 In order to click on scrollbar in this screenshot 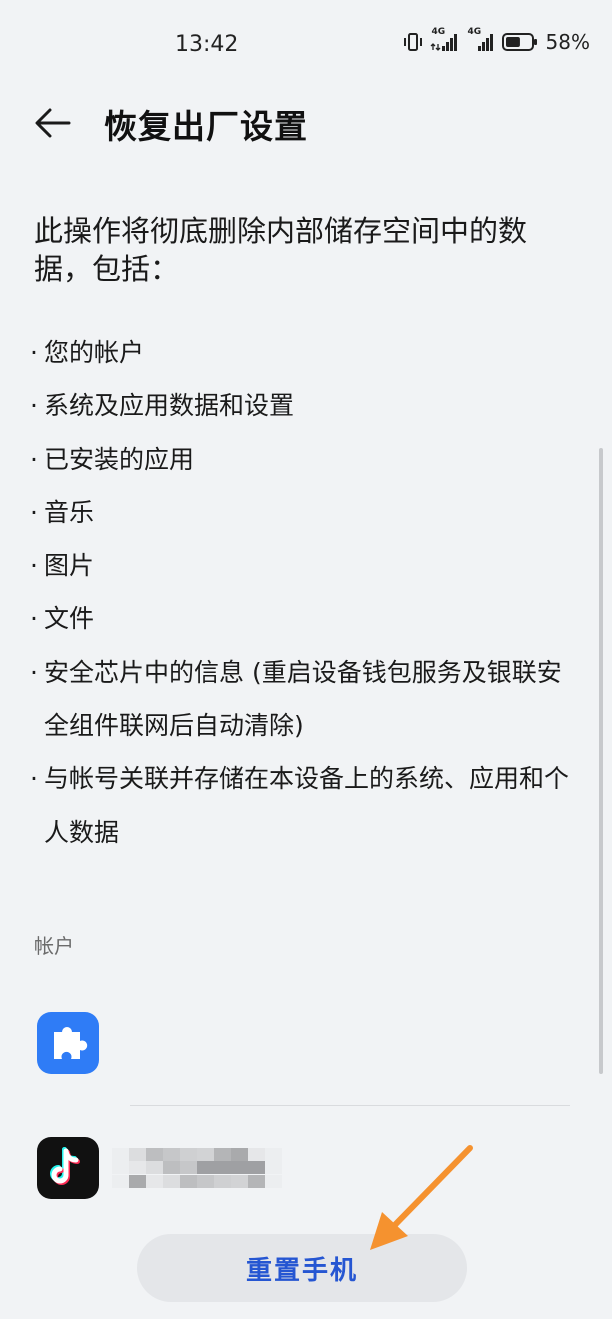, I will do `click(601, 761)`.